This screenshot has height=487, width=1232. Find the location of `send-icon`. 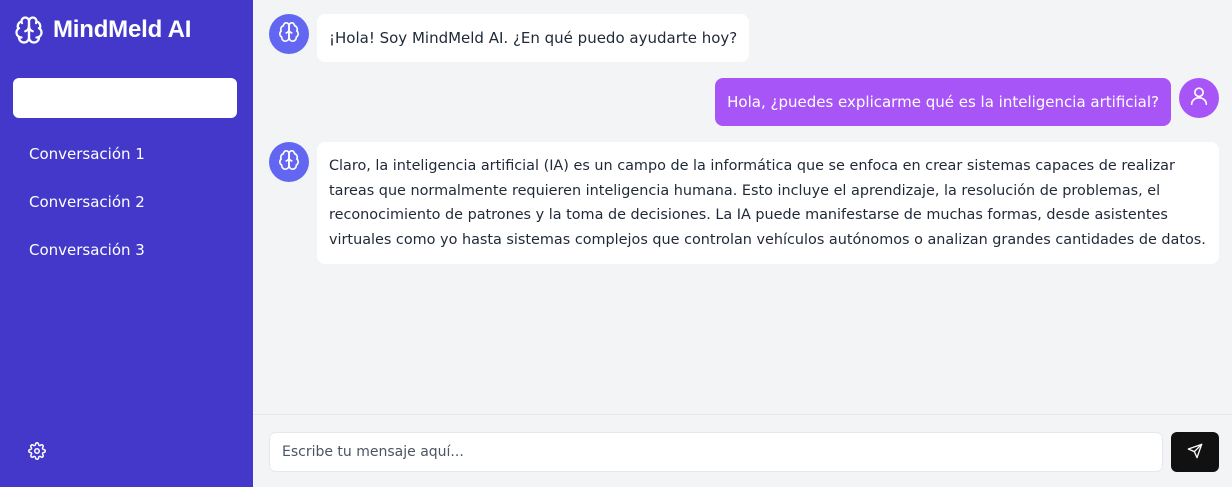

send-icon is located at coordinates (1195, 452).